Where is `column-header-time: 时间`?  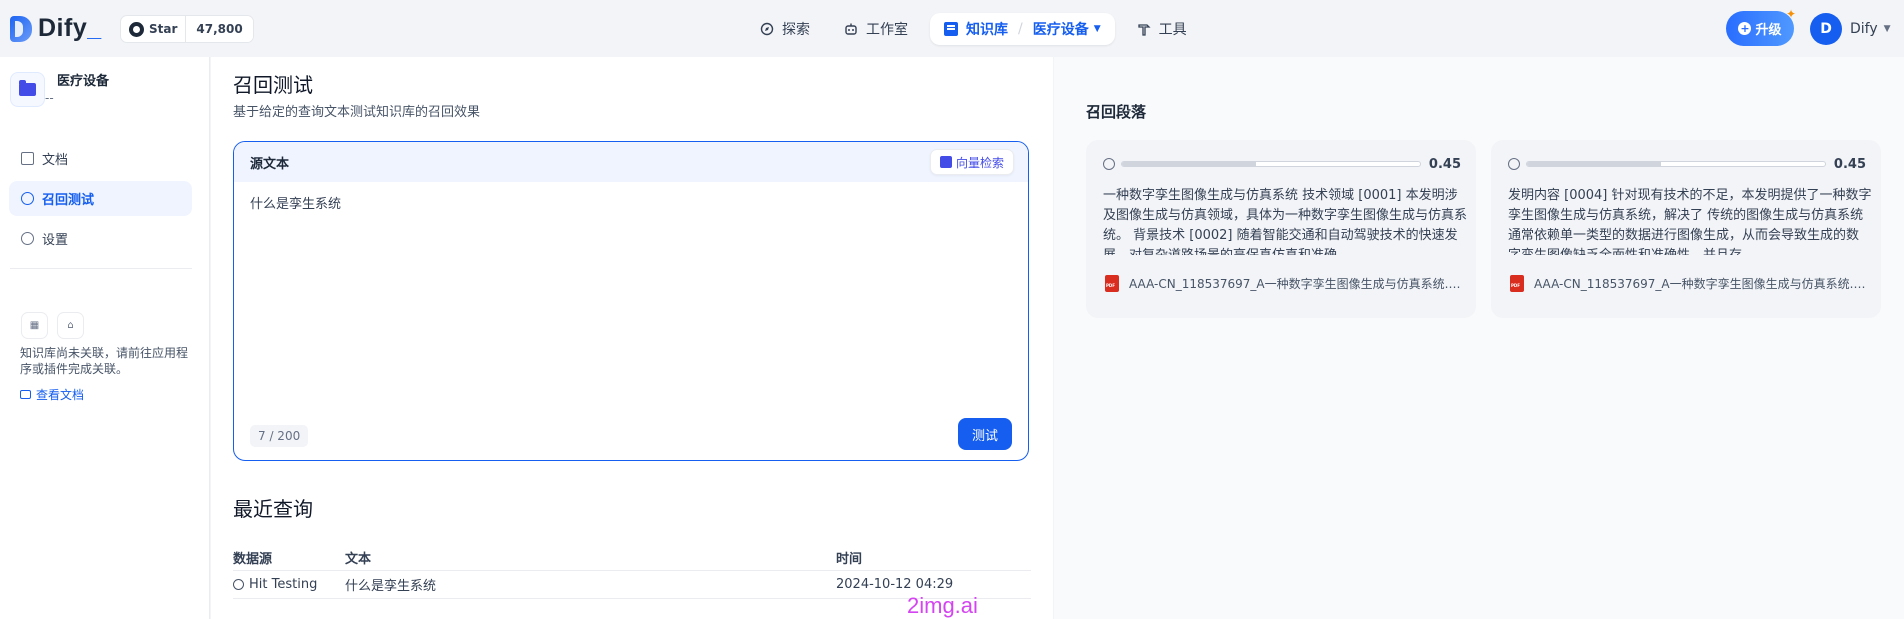 column-header-time: 时间 is located at coordinates (849, 559).